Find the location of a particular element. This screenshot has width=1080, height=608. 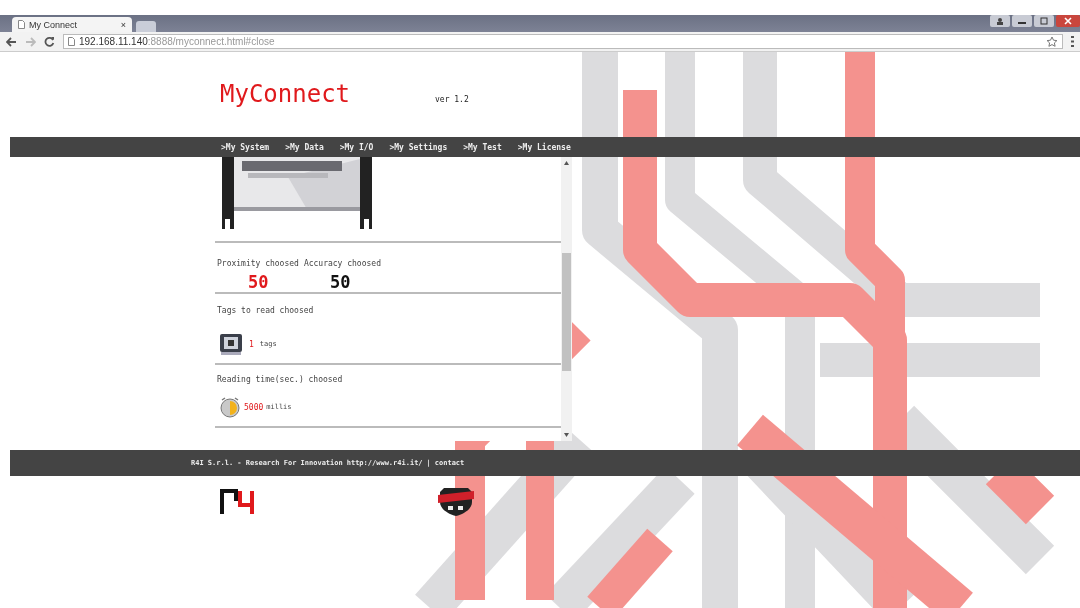

proximity-label: Proximity choosed is located at coordinates (258, 263).